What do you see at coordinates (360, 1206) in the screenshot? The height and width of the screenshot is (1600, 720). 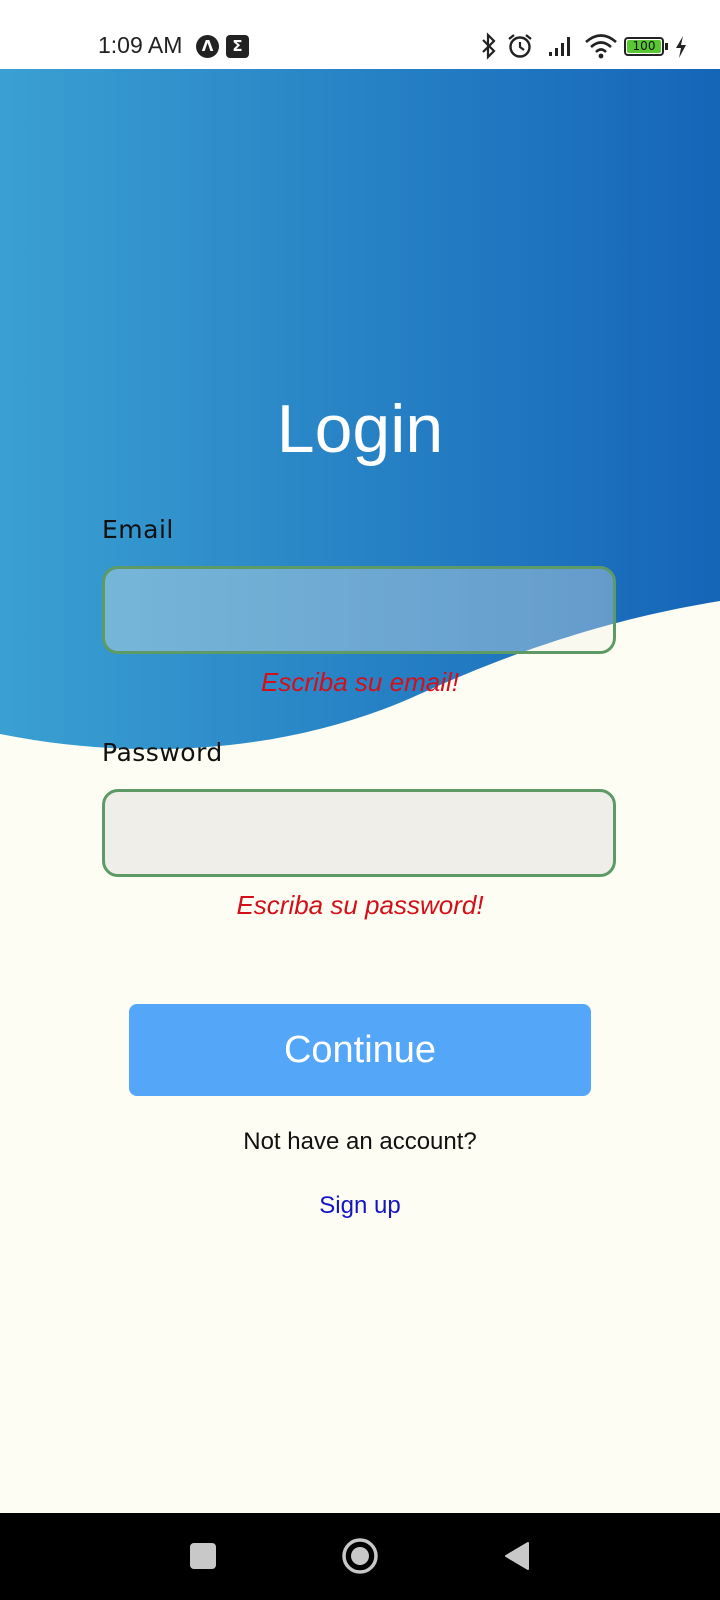 I see `signup-link: Sign up` at bounding box center [360, 1206].